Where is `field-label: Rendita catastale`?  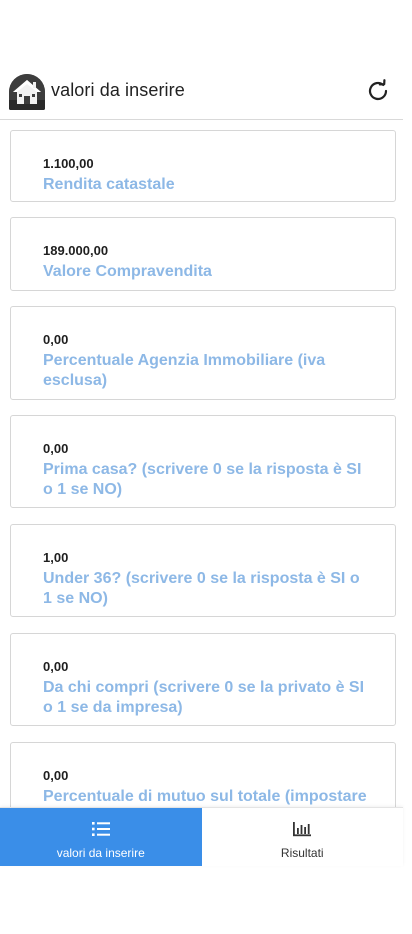 field-label: Rendita catastale is located at coordinates (109, 184).